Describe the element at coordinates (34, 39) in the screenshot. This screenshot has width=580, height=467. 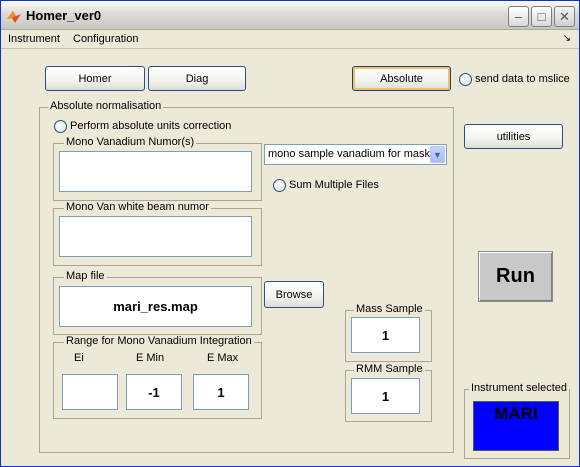
I see `menu-instrument: Instrument` at that location.